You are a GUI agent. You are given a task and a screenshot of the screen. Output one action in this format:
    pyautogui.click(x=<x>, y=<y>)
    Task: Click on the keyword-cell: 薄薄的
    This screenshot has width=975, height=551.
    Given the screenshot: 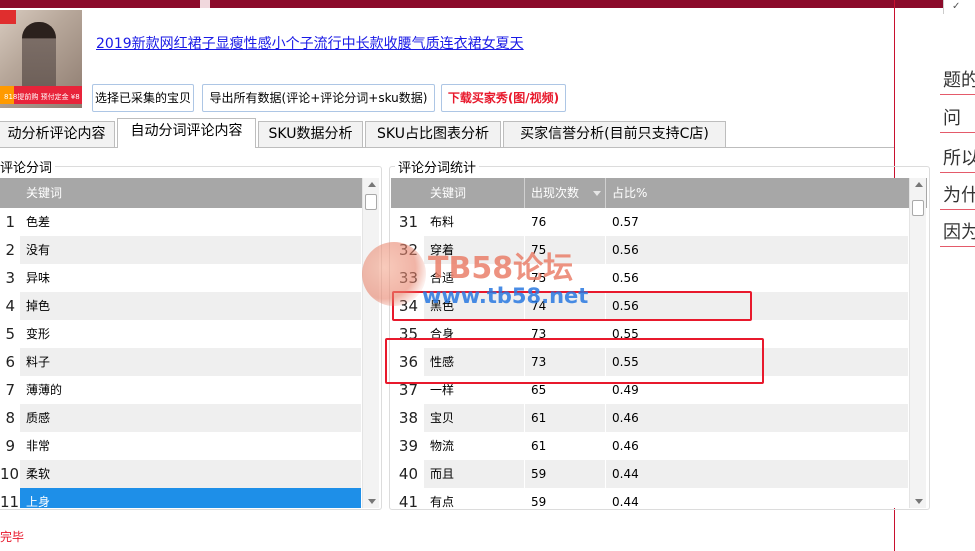 What is the action you would take?
    pyautogui.click(x=191, y=390)
    